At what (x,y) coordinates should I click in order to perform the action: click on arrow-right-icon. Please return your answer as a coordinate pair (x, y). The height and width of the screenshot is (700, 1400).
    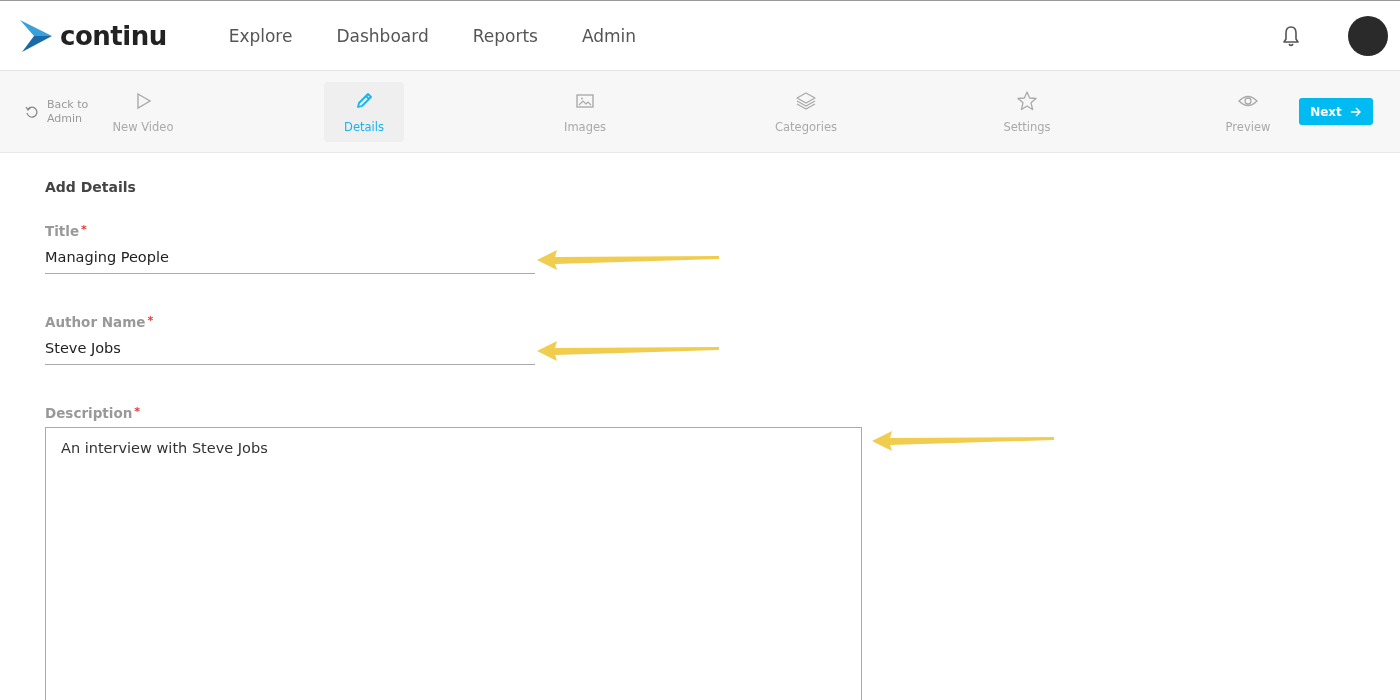
    Looking at the image, I should click on (1355, 111).